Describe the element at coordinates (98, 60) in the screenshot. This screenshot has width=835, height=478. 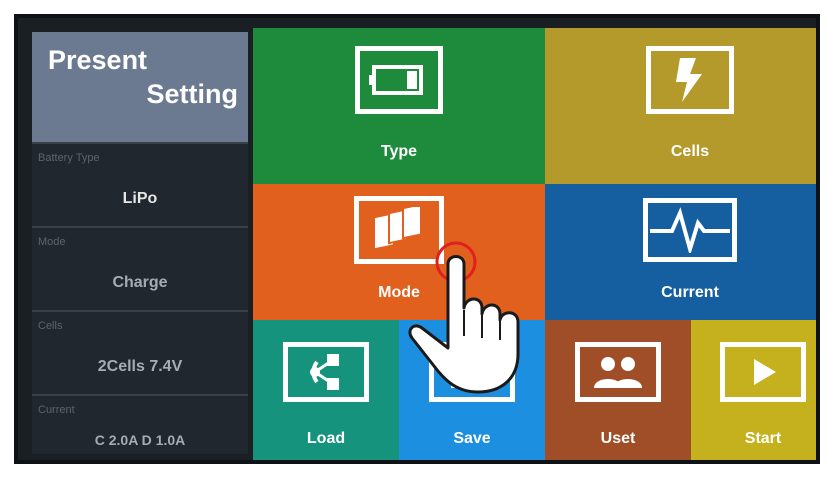
I see `panel-title-line1: Present` at that location.